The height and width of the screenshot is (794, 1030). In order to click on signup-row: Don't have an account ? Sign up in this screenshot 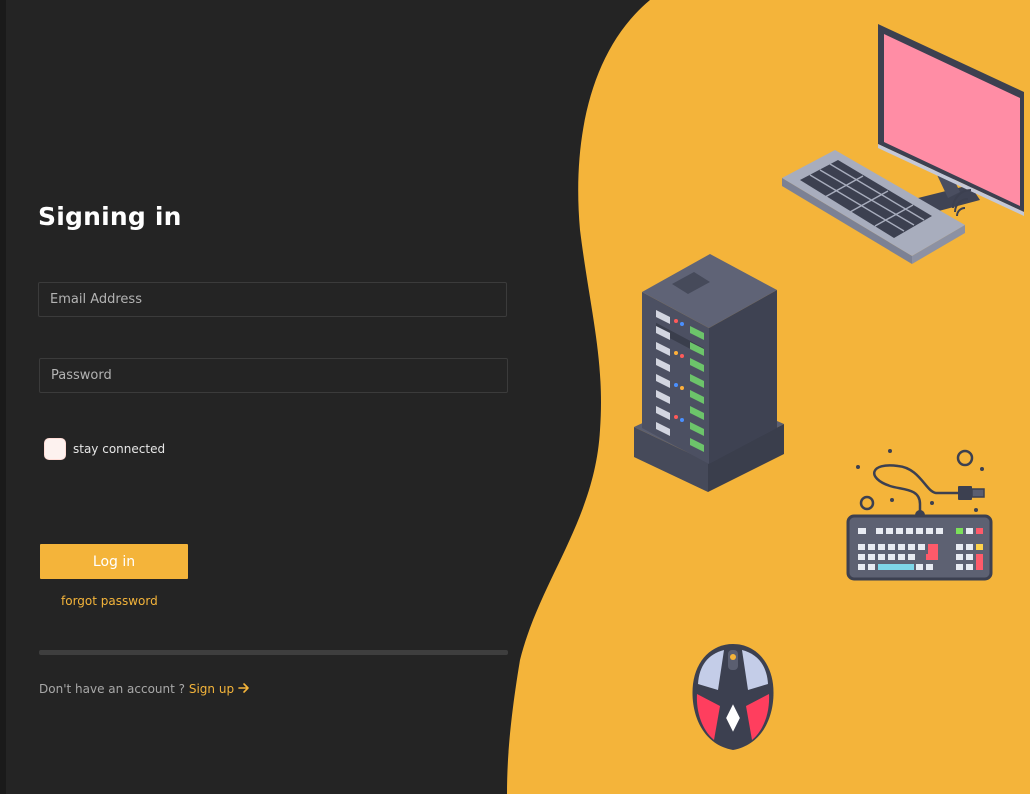, I will do `click(144, 689)`.